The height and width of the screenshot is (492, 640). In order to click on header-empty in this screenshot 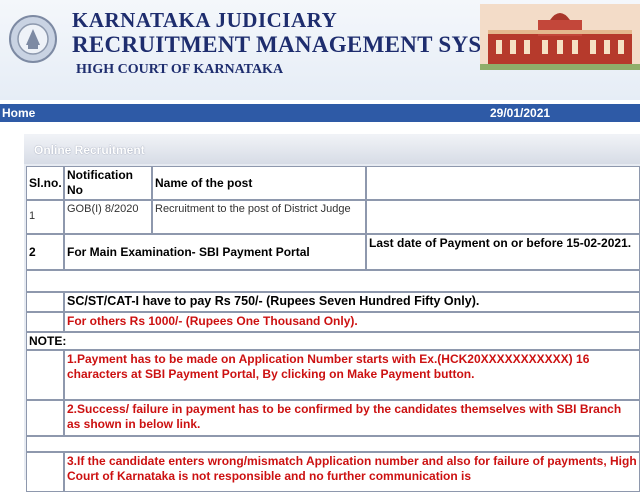, I will do `click(503, 183)`.